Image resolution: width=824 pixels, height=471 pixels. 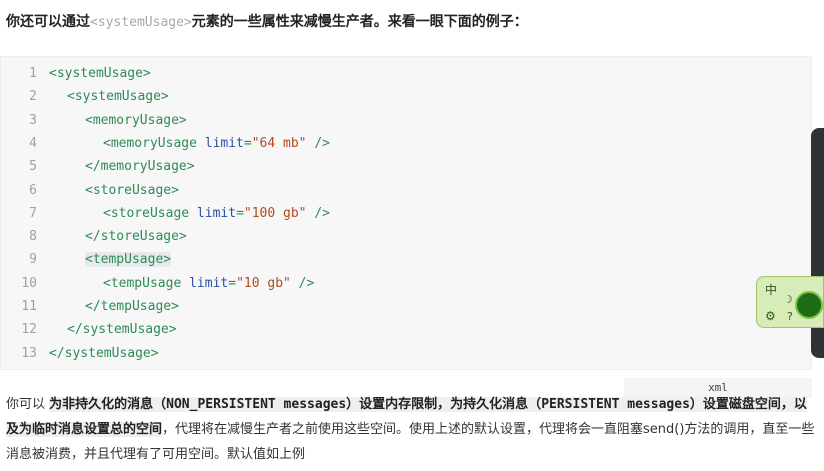 What do you see at coordinates (136, 237) in the screenshot?
I see `code-text: </storeUsage>` at bounding box center [136, 237].